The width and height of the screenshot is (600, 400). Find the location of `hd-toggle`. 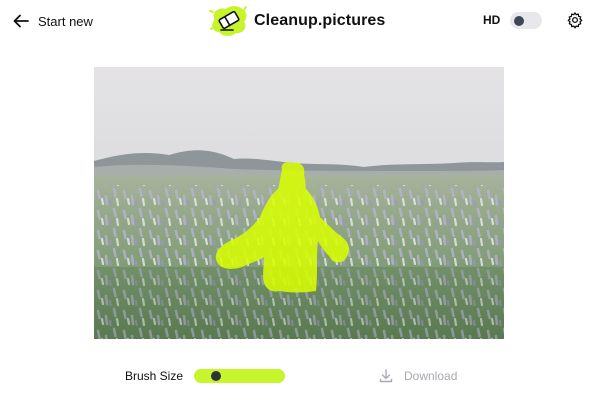

hd-toggle is located at coordinates (526, 20).